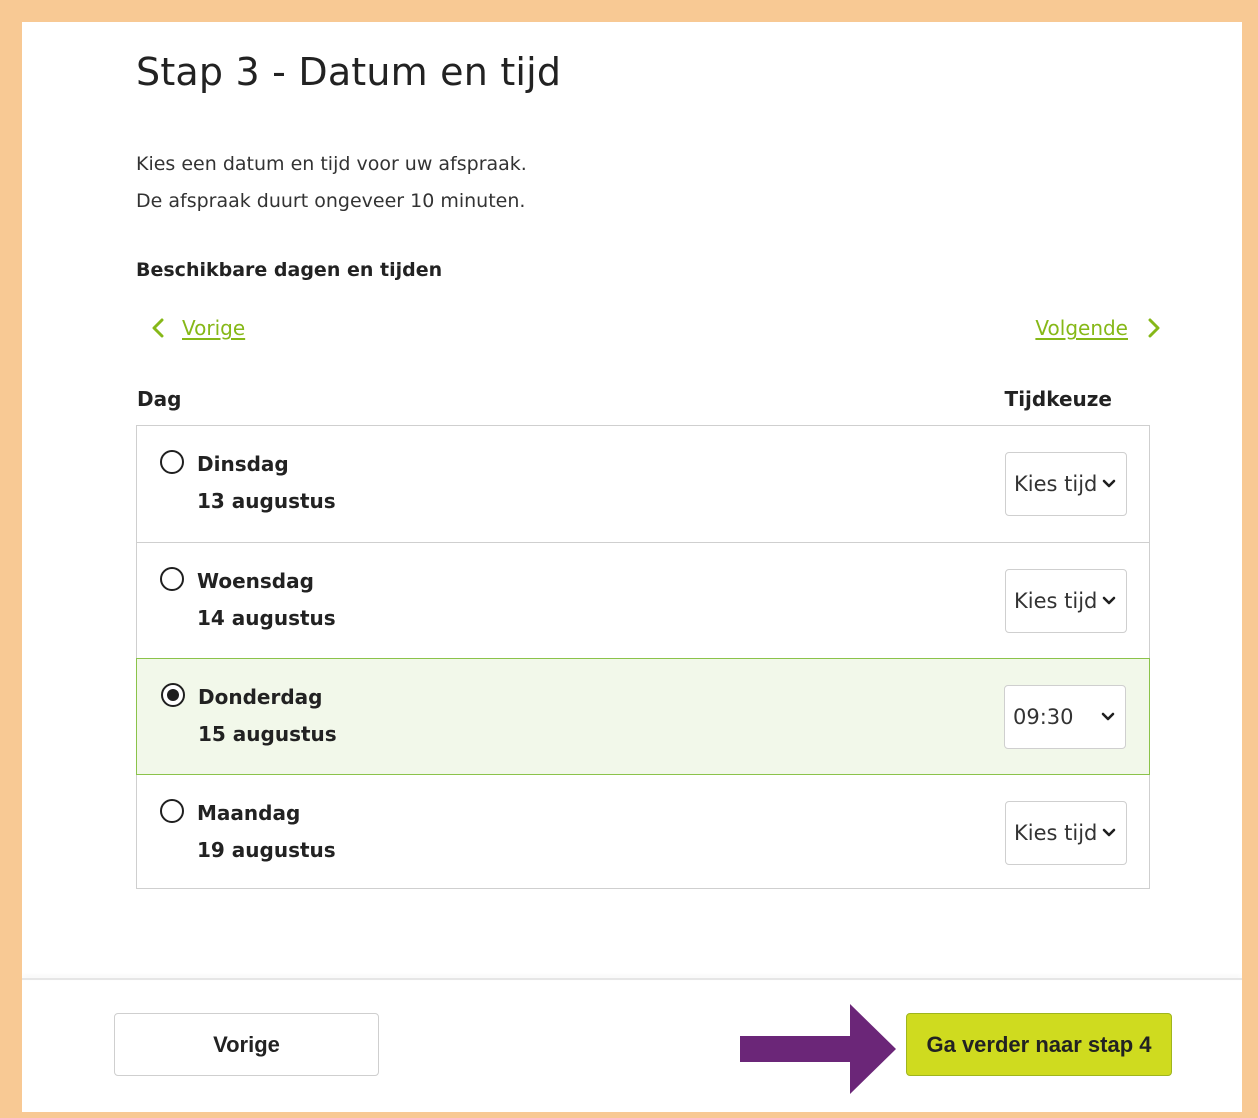 The image size is (1258, 1118). What do you see at coordinates (260, 697) in the screenshot?
I see `row-day: Donderdag` at bounding box center [260, 697].